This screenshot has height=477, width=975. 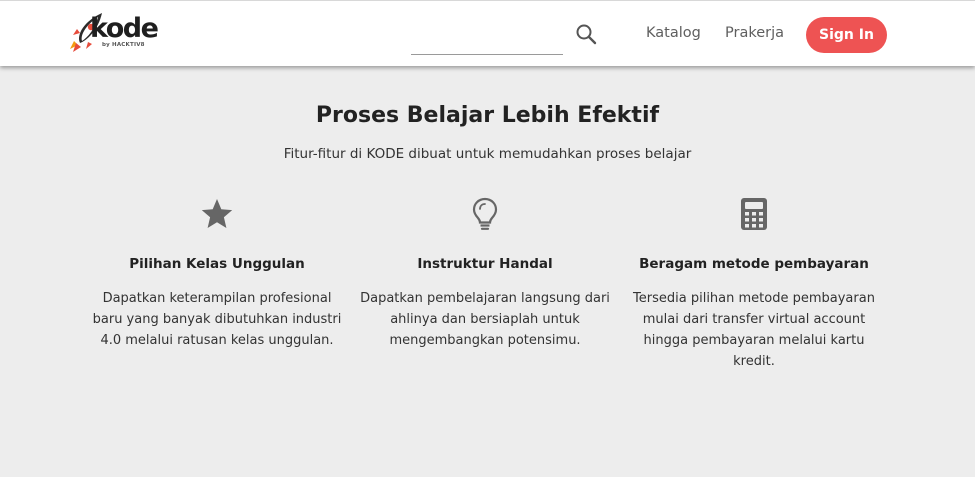 I want to click on feature-title: Beragam metode pembayaran, so click(x=754, y=264).